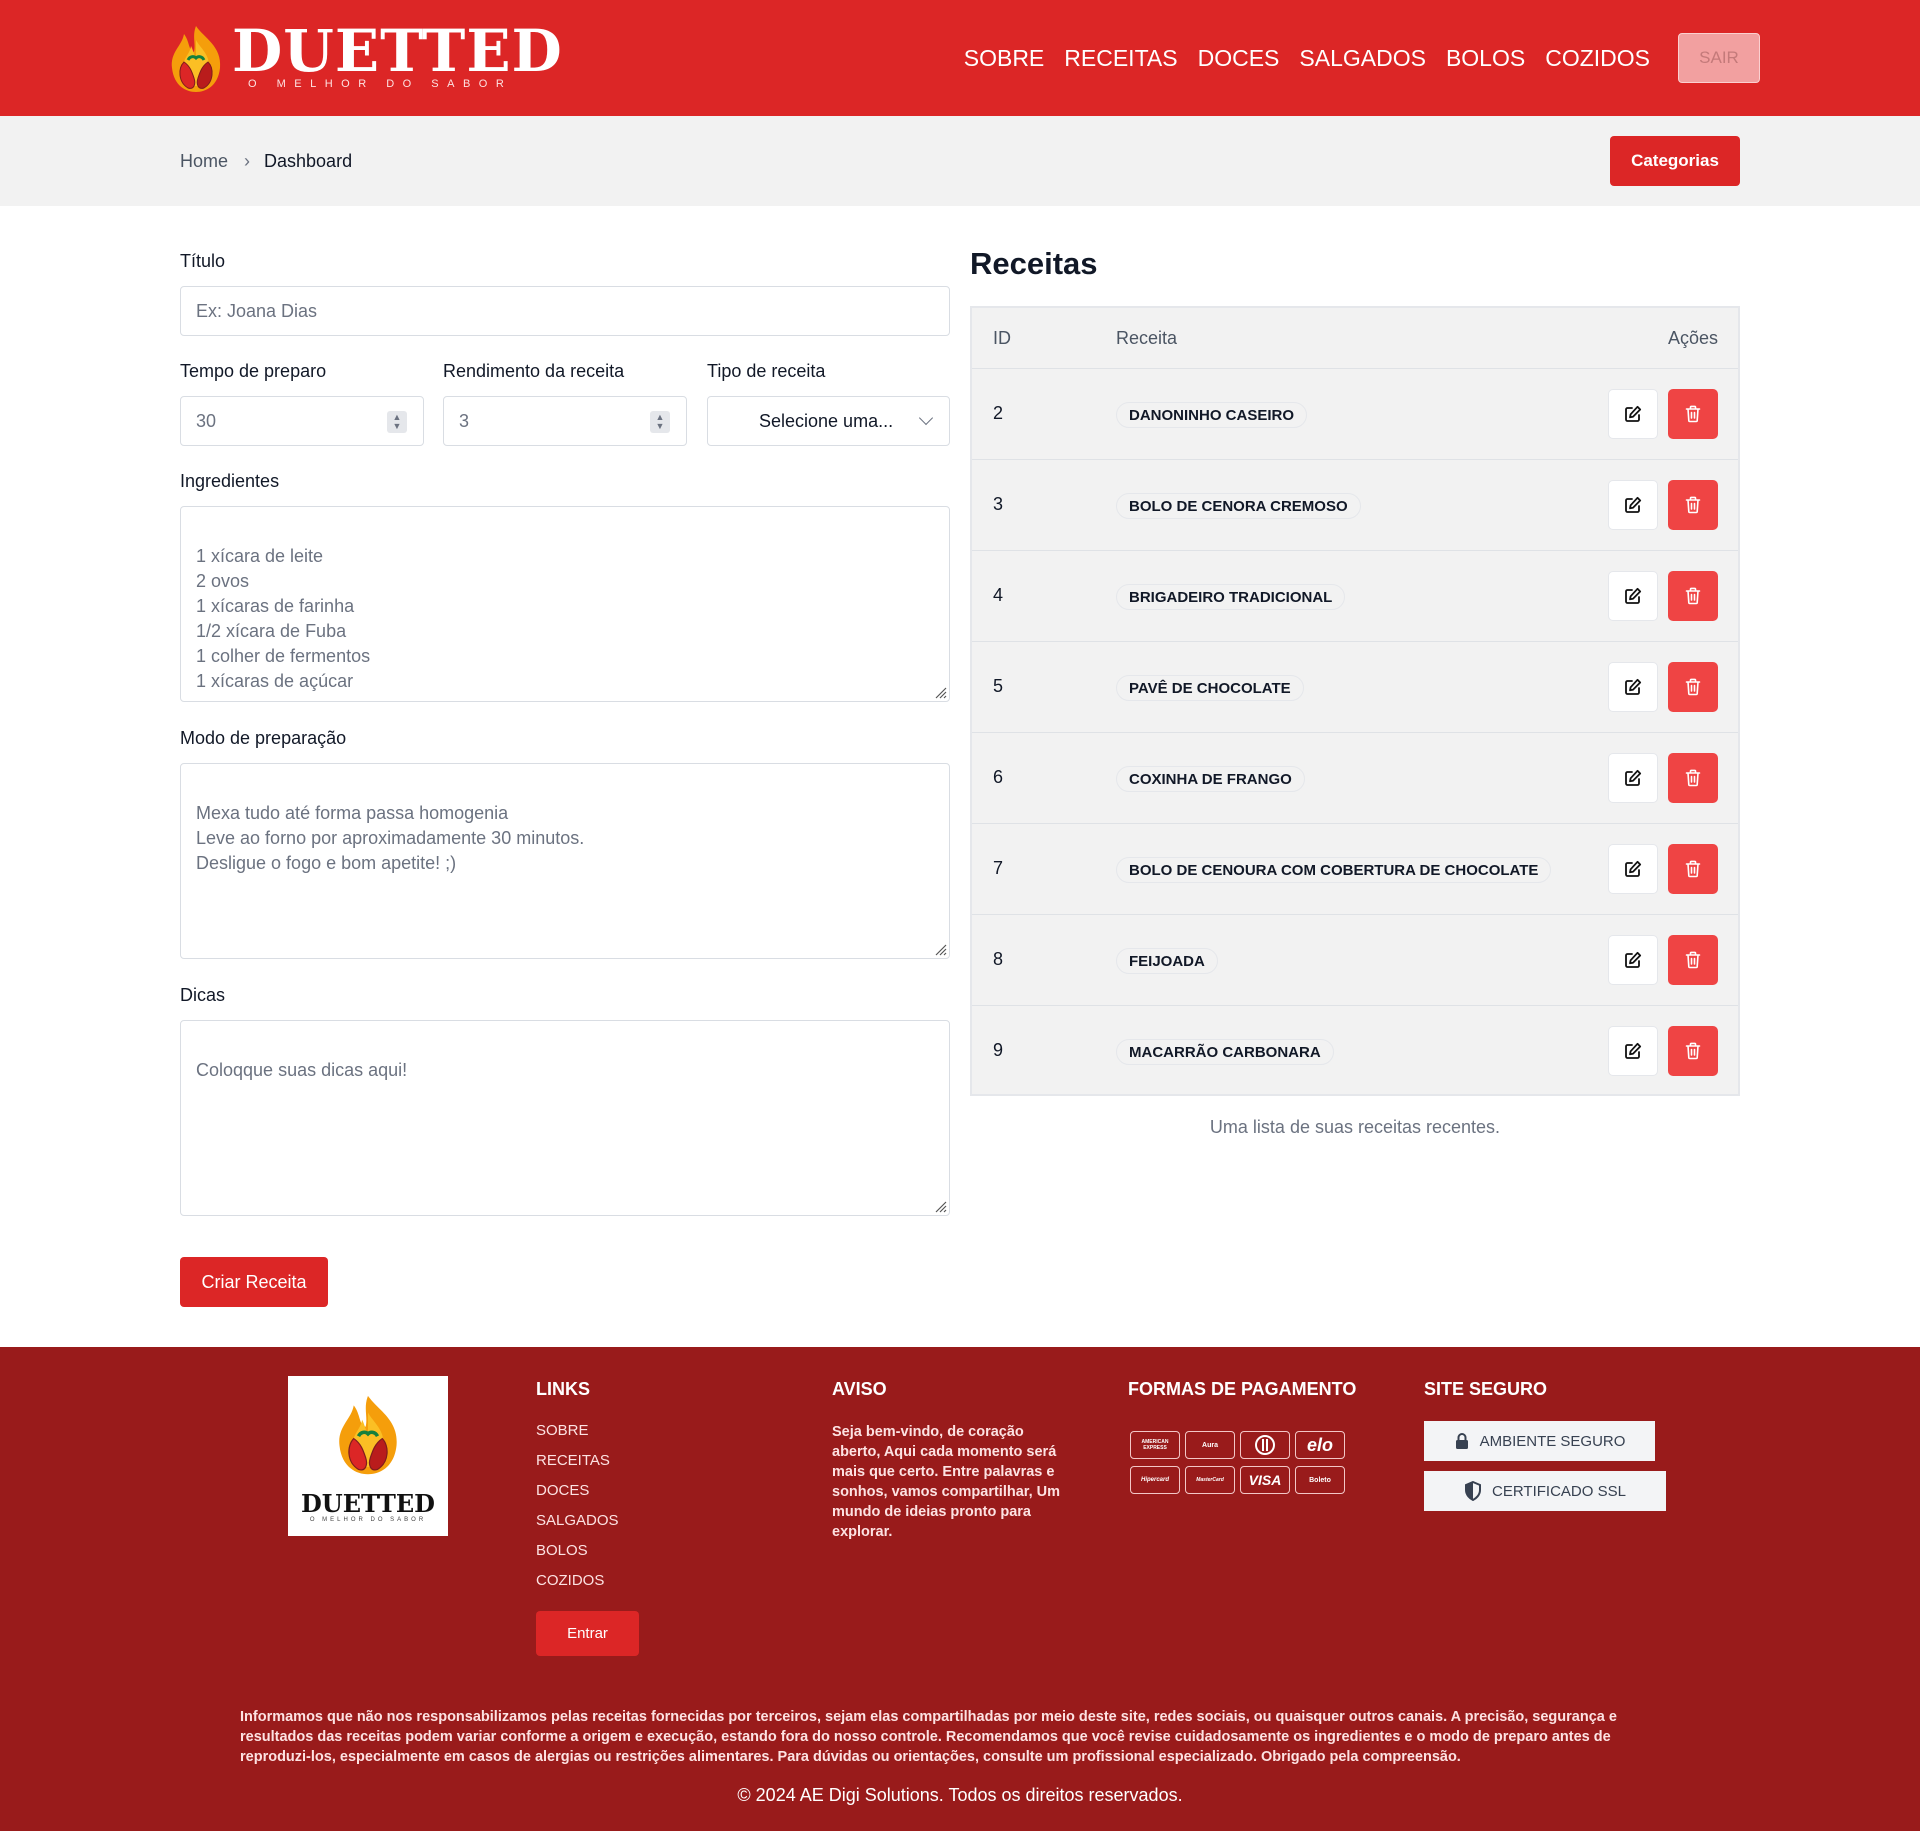  I want to click on recipe-id: 9, so click(998, 1050).